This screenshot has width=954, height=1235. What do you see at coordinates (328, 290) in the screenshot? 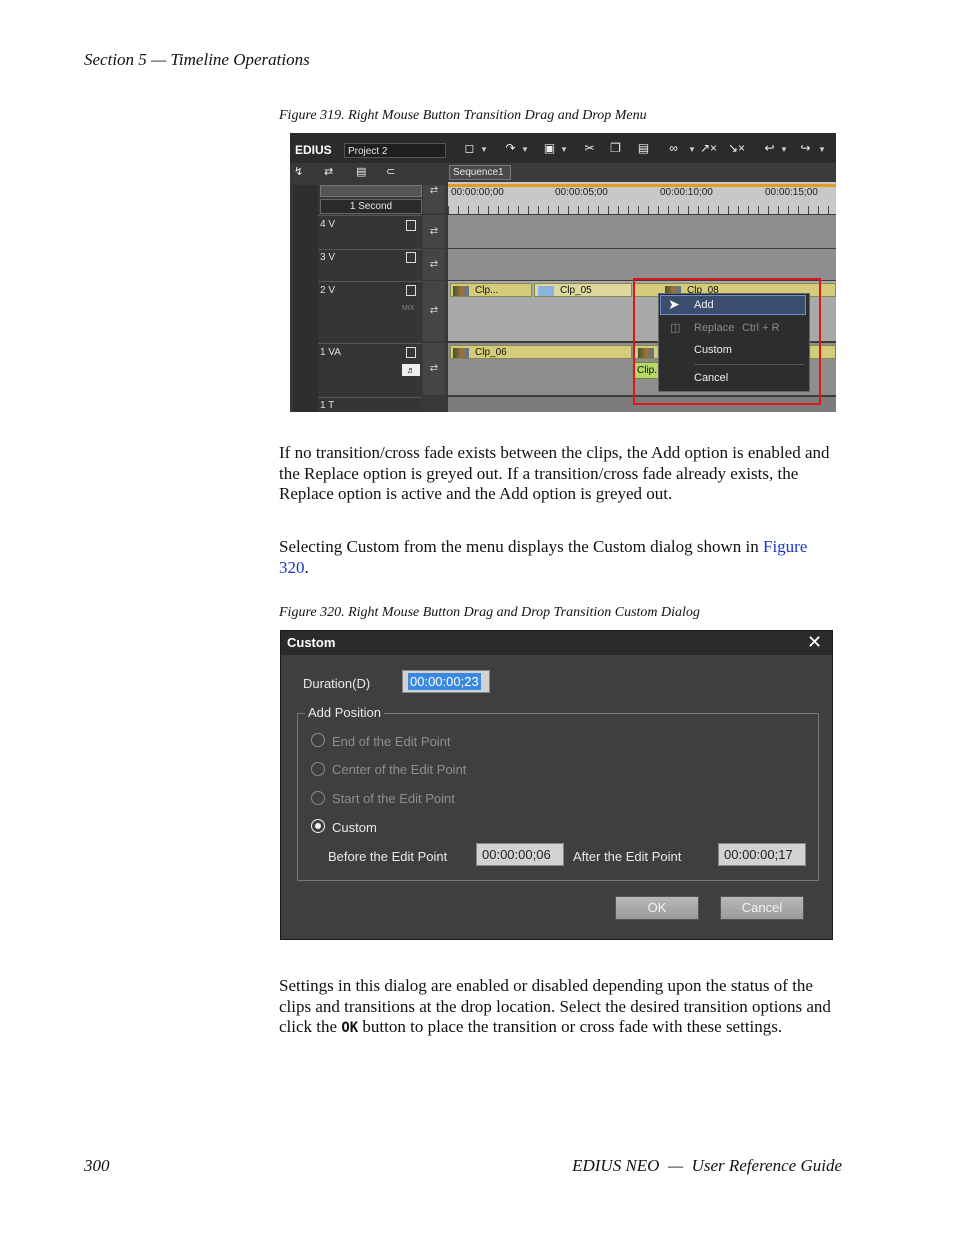
I see `track-label-2v: 2 V` at bounding box center [328, 290].